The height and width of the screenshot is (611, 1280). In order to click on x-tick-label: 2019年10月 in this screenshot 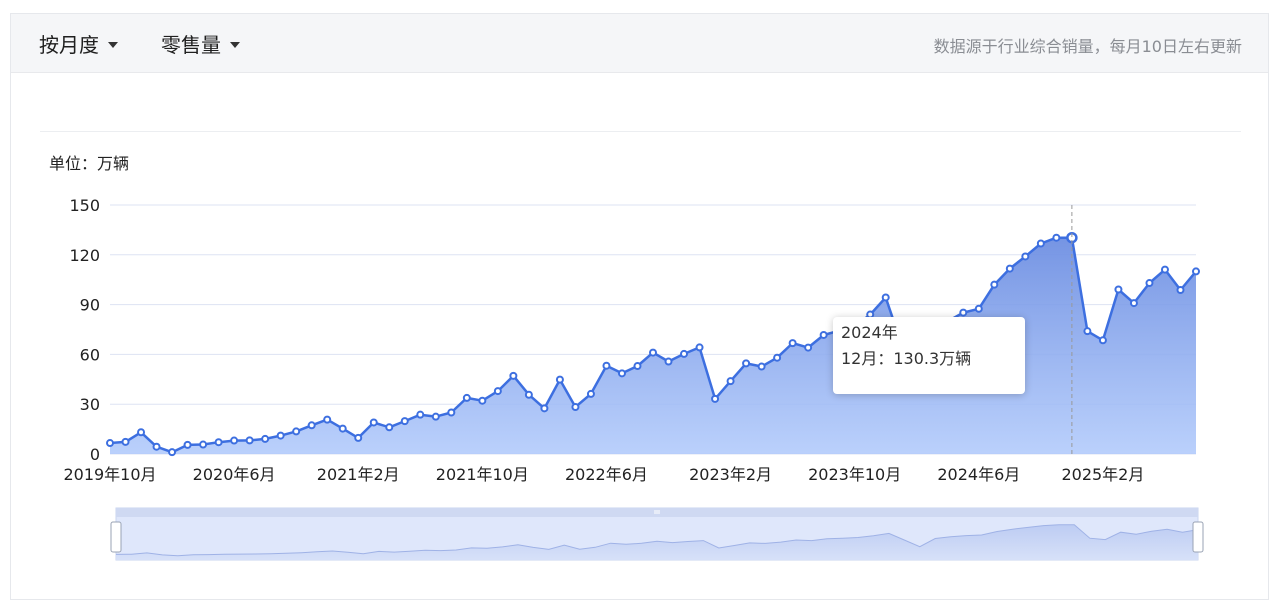, I will do `click(109, 474)`.